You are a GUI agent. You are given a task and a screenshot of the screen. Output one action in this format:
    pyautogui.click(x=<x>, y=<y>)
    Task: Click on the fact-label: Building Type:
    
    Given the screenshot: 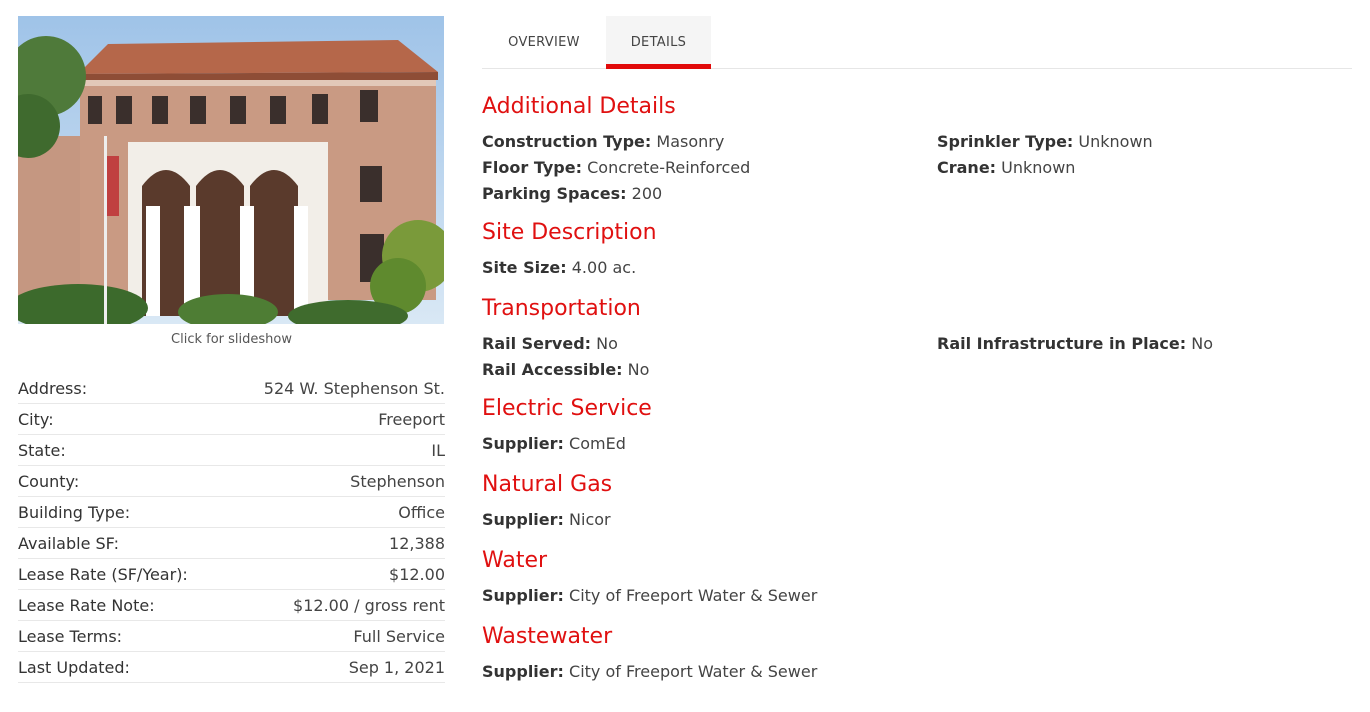 What is the action you would take?
    pyautogui.click(x=74, y=512)
    